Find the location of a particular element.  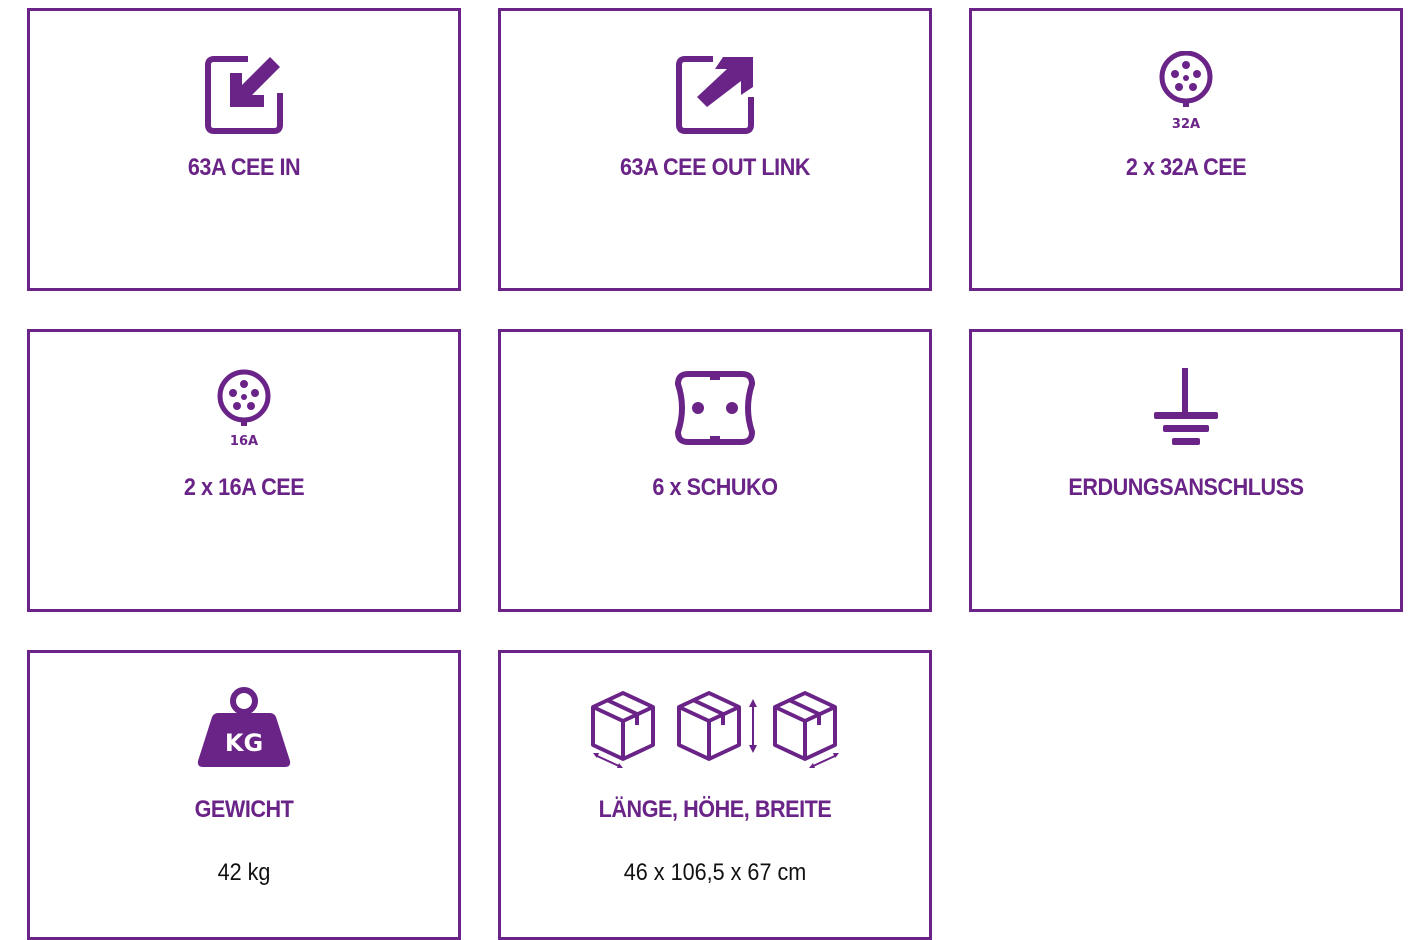

icon-amp-label: 32A is located at coordinates (1186, 124).